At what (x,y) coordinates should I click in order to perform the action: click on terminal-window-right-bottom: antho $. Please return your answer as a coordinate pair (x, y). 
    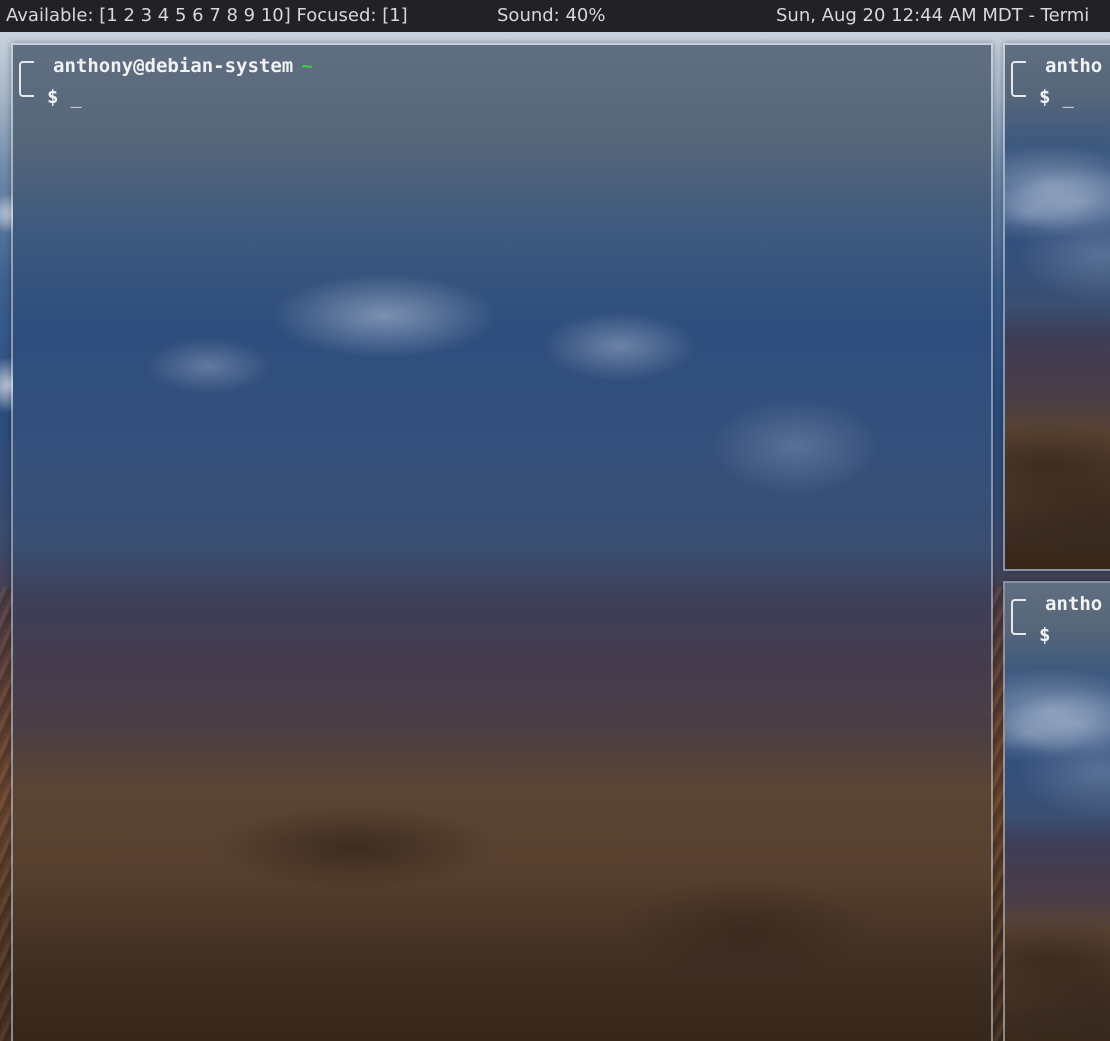
    Looking at the image, I should click on (1056, 811).